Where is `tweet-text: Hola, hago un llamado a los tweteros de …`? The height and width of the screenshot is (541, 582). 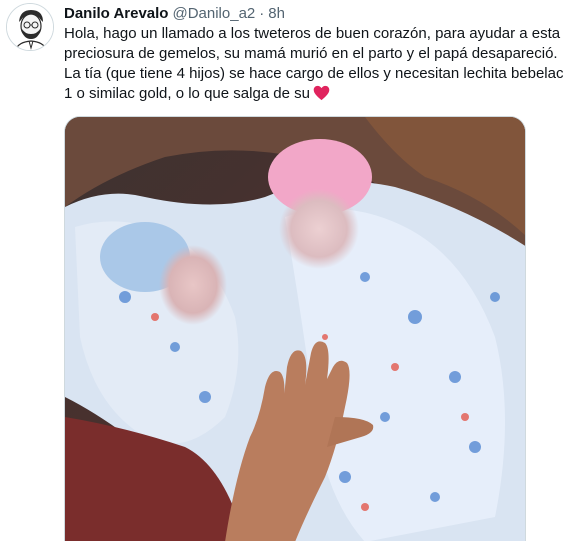
tweet-text: Hola, hago un llamado a los tweteros de … is located at coordinates (319, 65).